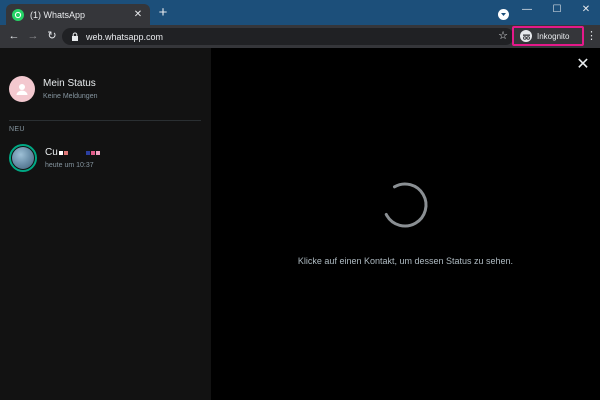  What do you see at coordinates (526, 36) in the screenshot?
I see `incognito-icon` at bounding box center [526, 36].